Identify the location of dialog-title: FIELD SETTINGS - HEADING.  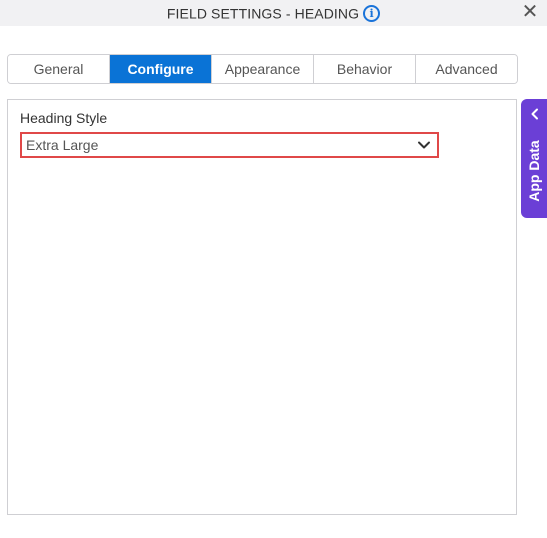
(263, 13).